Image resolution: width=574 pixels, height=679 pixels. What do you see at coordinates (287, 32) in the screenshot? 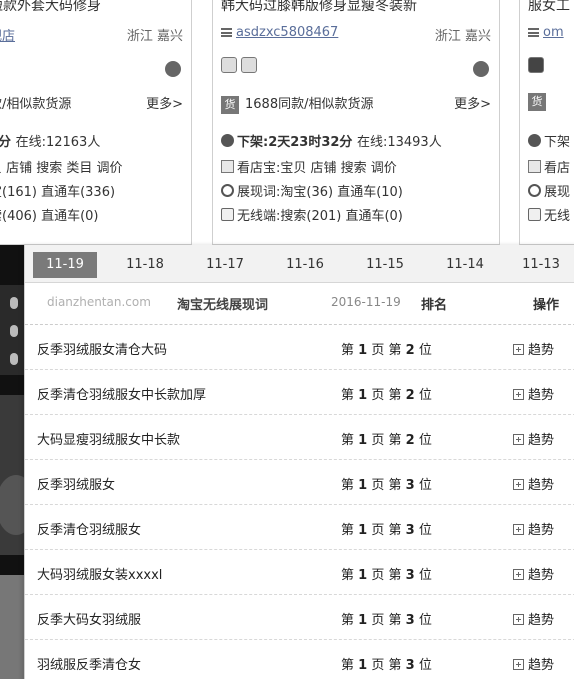
I see `shop-link: asdzxc5808467` at bounding box center [287, 32].